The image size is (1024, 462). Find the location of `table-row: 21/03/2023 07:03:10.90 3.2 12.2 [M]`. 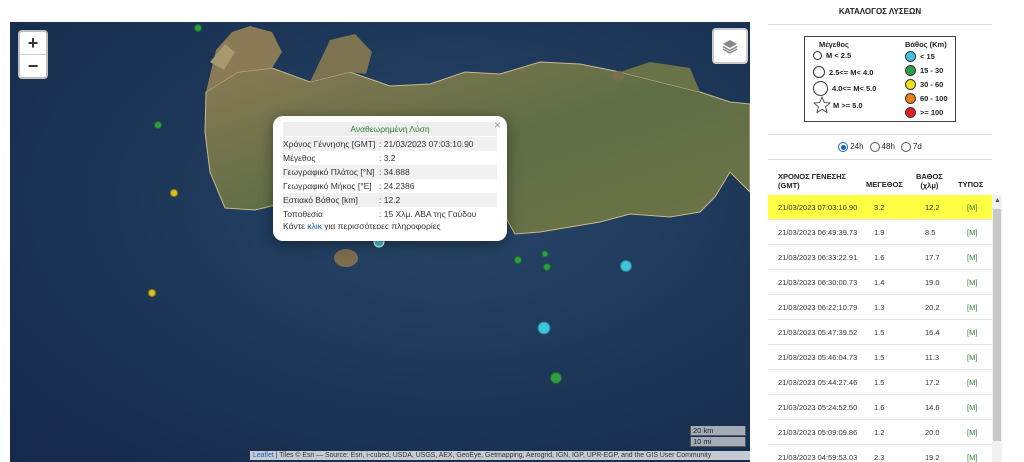

table-row: 21/03/2023 07:03:10.90 3.2 12.2 [M] is located at coordinates (880, 207).